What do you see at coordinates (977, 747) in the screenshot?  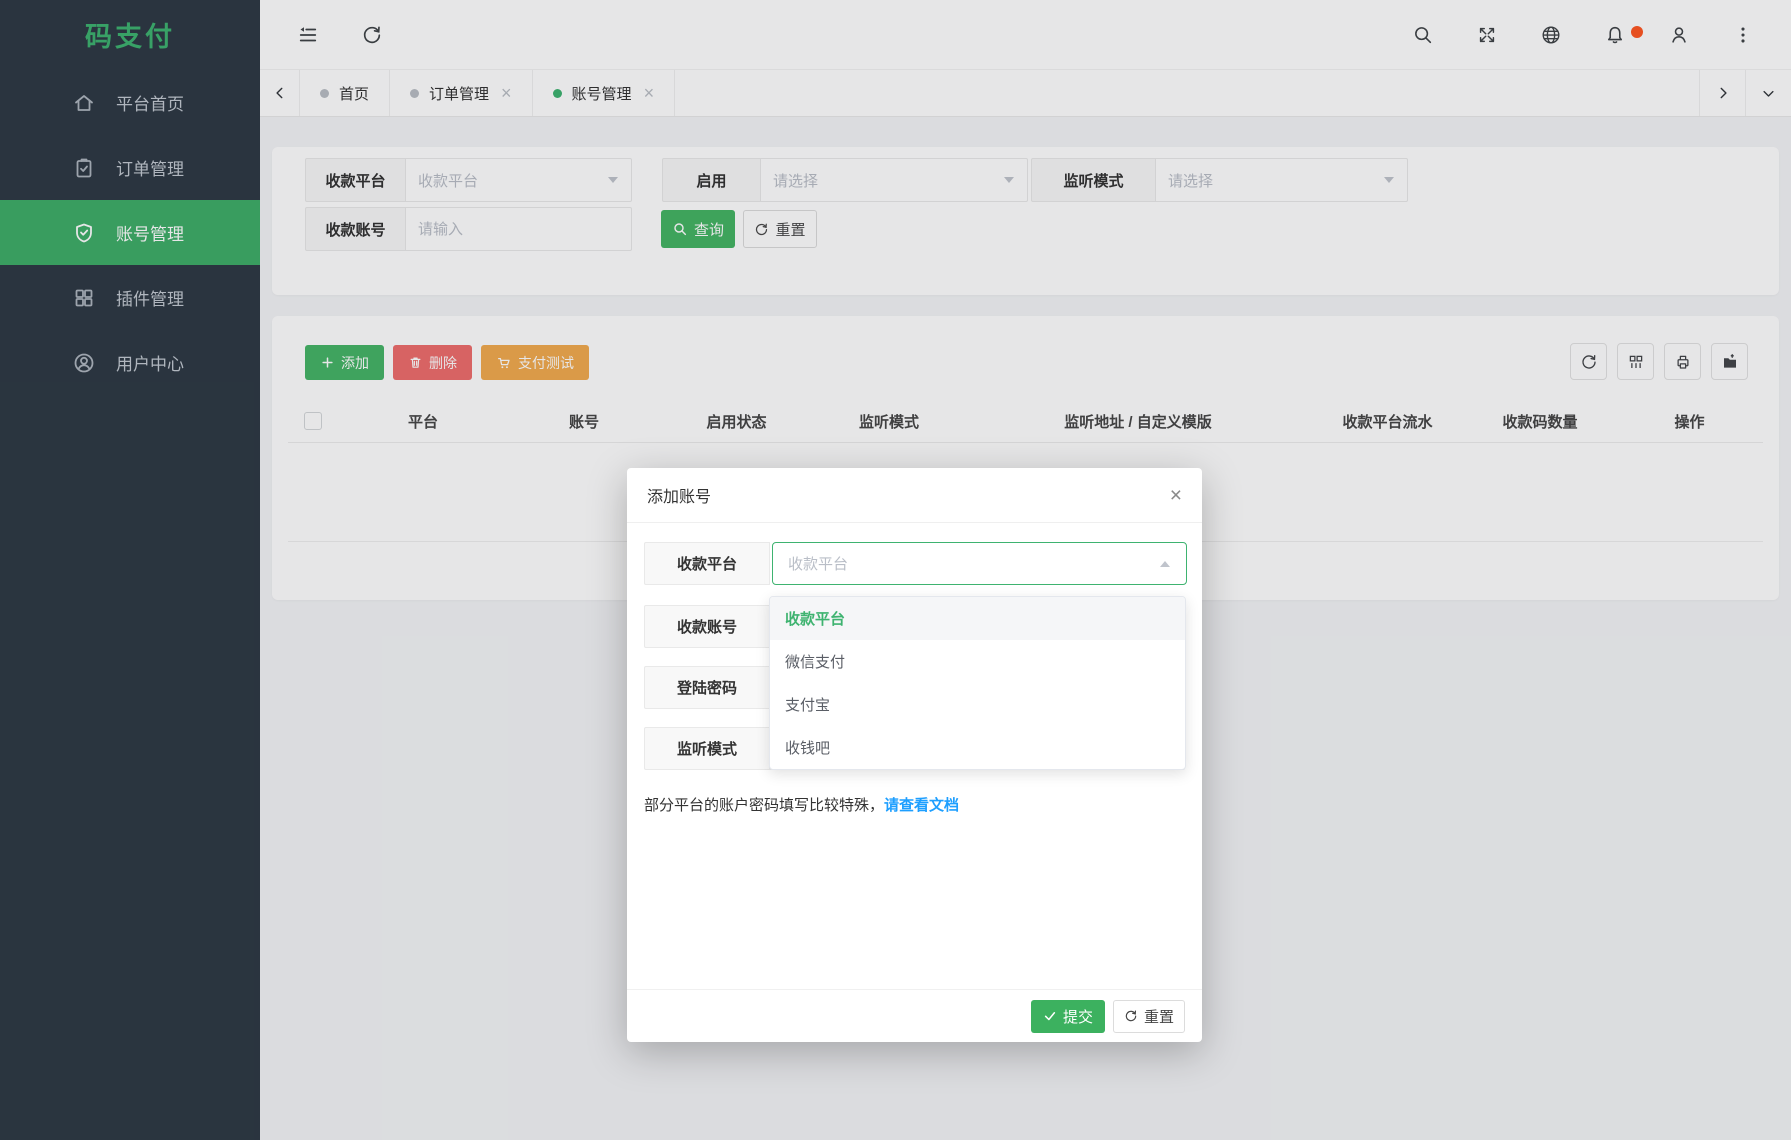 I see `dropdown-option-shouqianba: 收钱吧` at bounding box center [977, 747].